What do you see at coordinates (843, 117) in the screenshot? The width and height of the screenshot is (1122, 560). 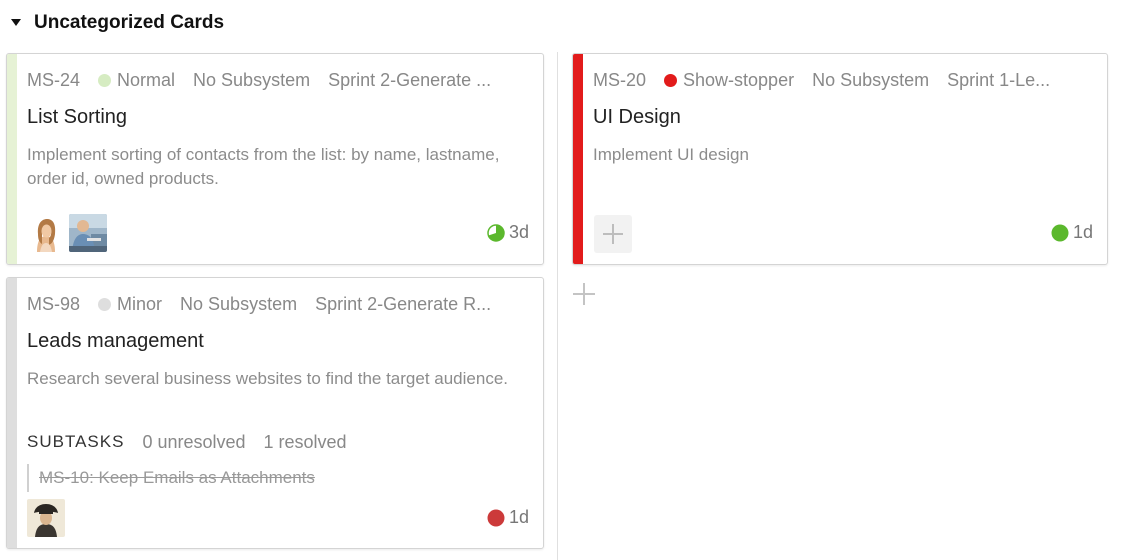 I see `card-title: UI Design` at bounding box center [843, 117].